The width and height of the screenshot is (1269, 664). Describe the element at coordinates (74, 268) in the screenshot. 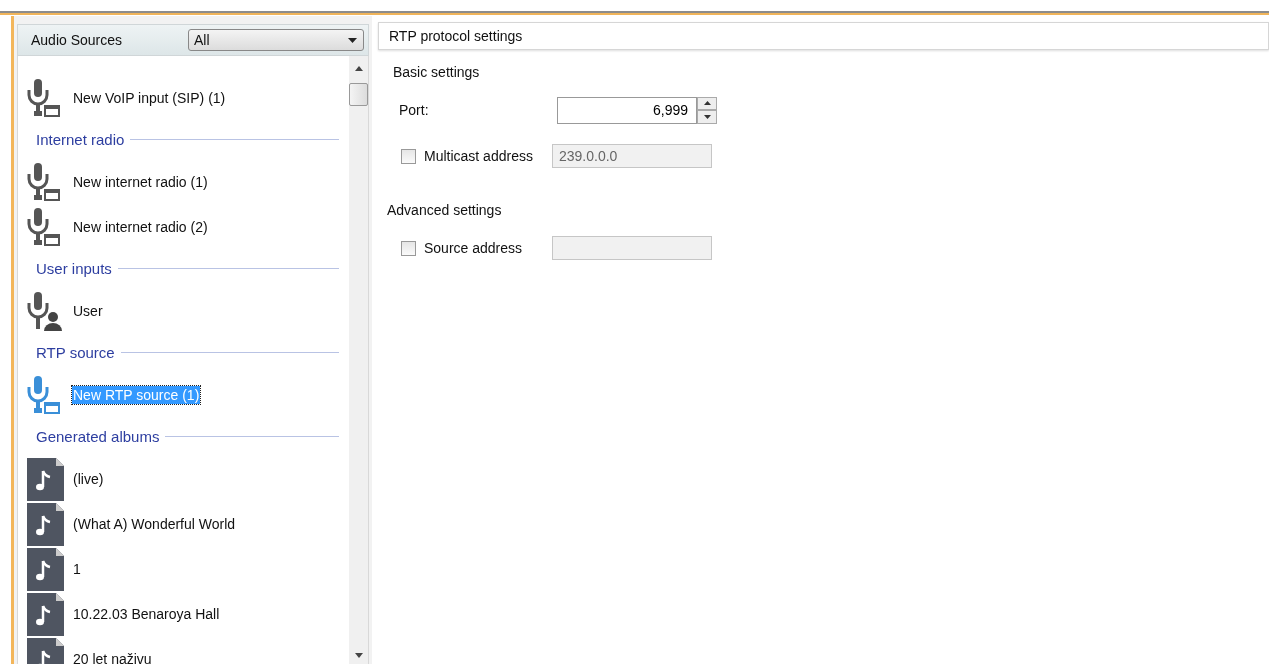

I see `group-heading: User inputs` at that location.